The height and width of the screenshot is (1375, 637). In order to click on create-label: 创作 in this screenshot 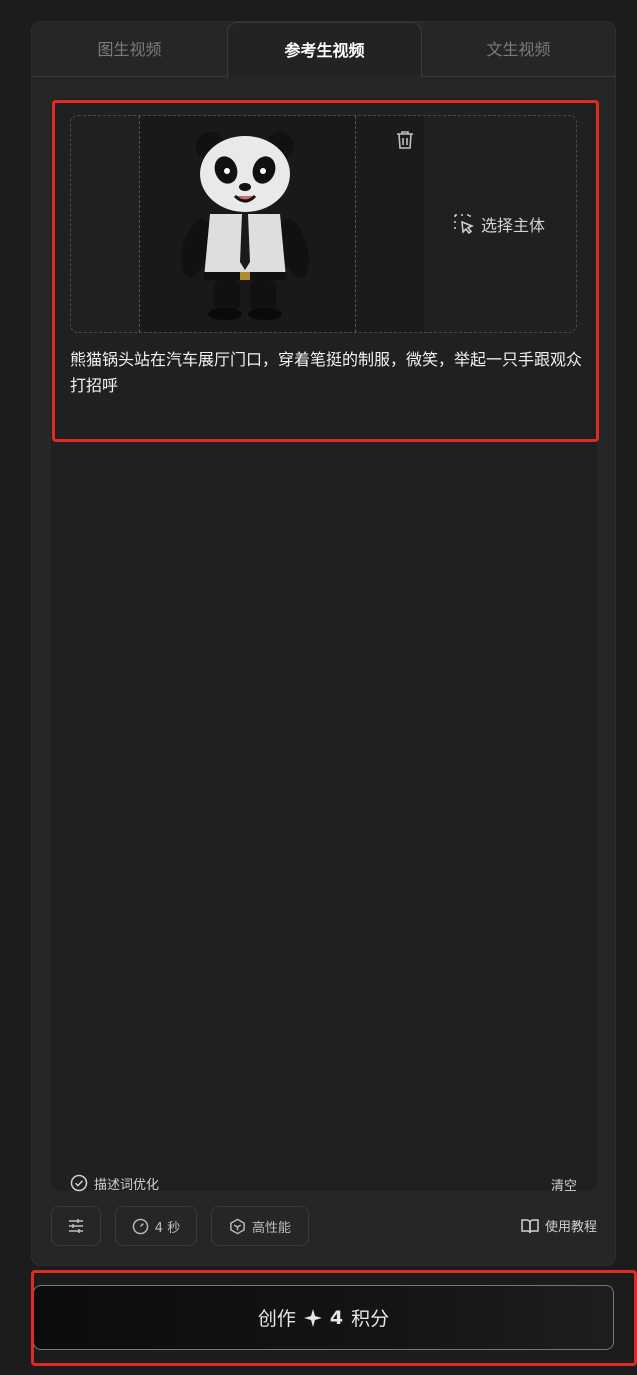, I will do `click(276, 1319)`.